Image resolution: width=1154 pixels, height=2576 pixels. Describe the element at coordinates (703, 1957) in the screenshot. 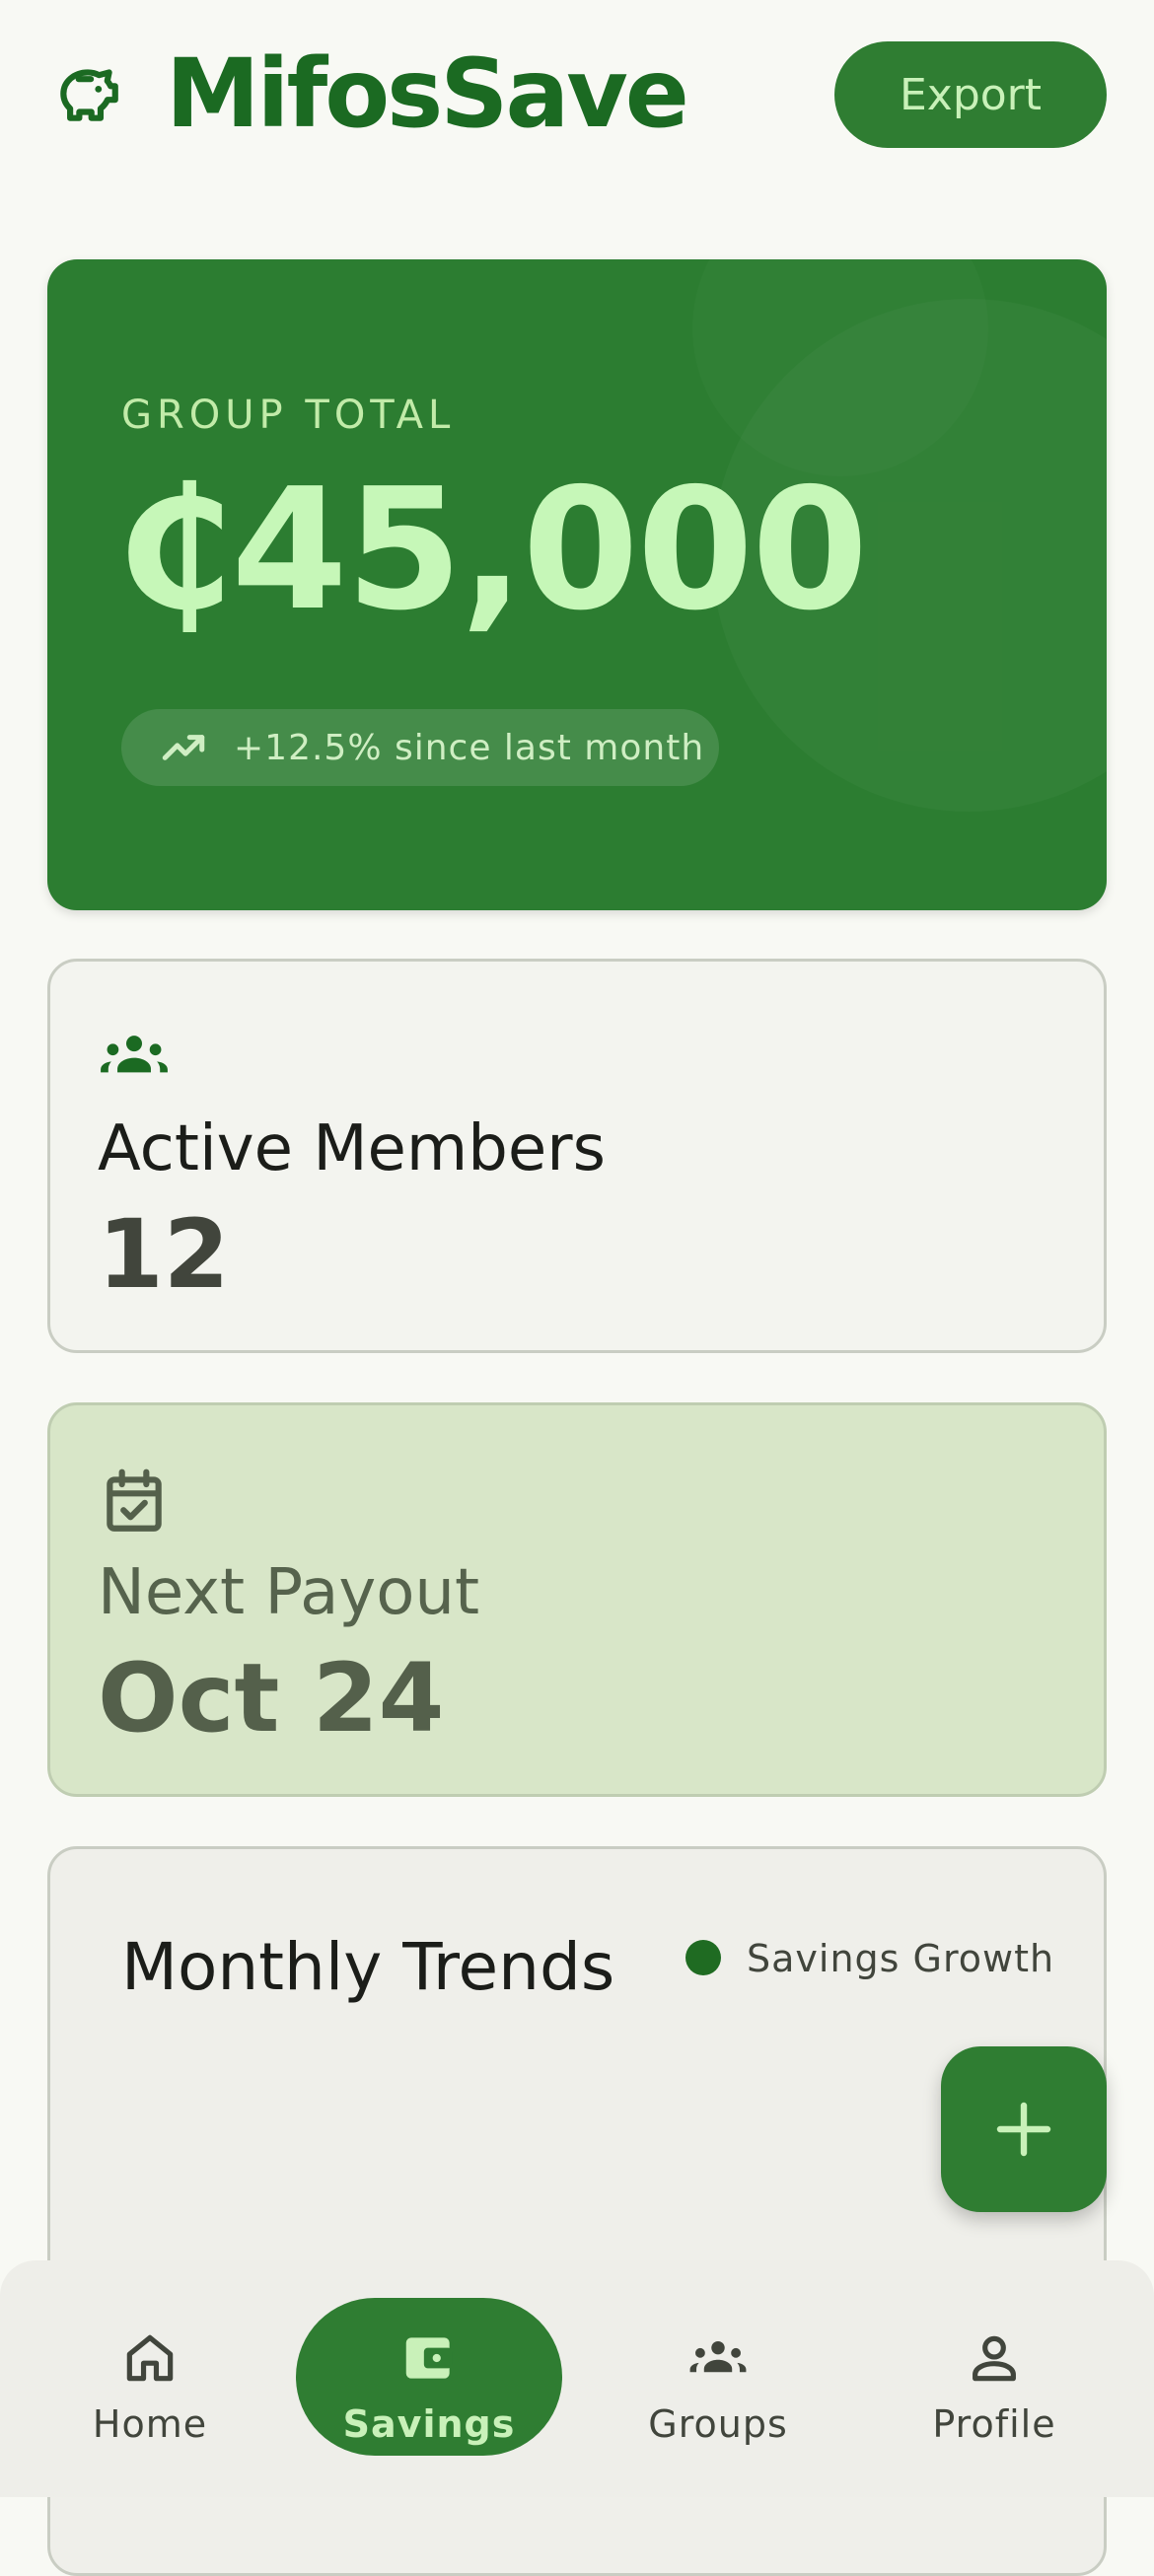

I see `legend-swatch` at that location.